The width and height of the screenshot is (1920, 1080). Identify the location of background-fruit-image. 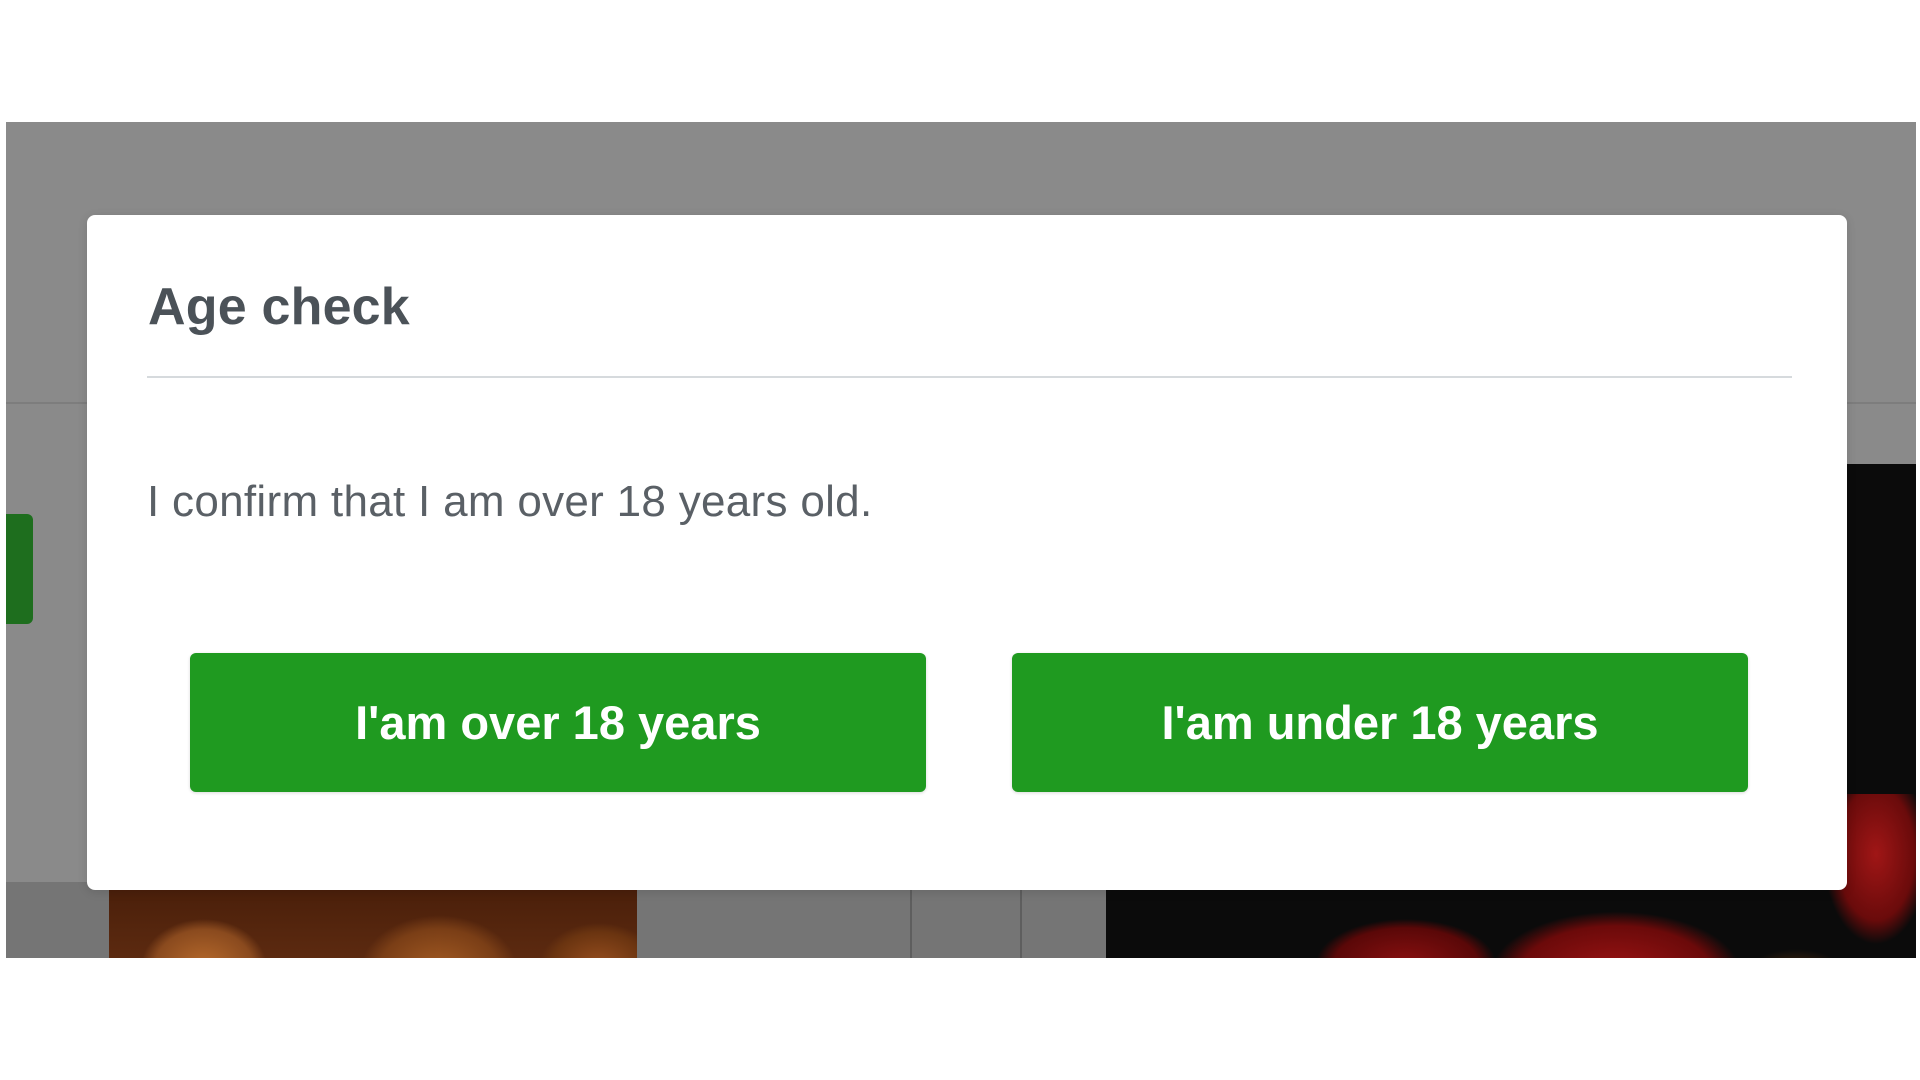
(373, 923).